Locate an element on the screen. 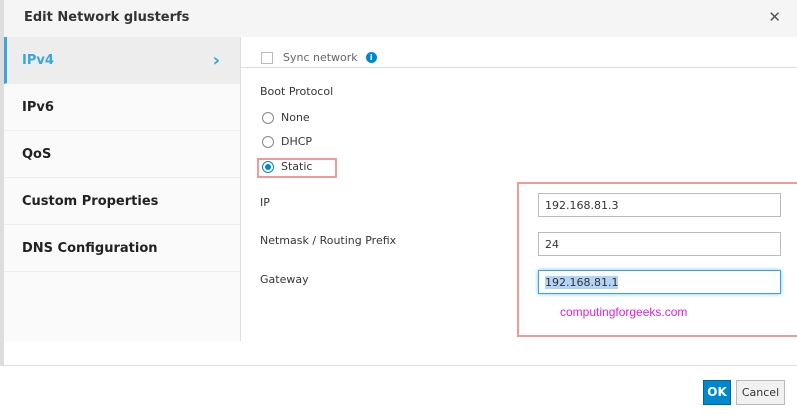 The width and height of the screenshot is (797, 420). info-icon: i is located at coordinates (371, 57).